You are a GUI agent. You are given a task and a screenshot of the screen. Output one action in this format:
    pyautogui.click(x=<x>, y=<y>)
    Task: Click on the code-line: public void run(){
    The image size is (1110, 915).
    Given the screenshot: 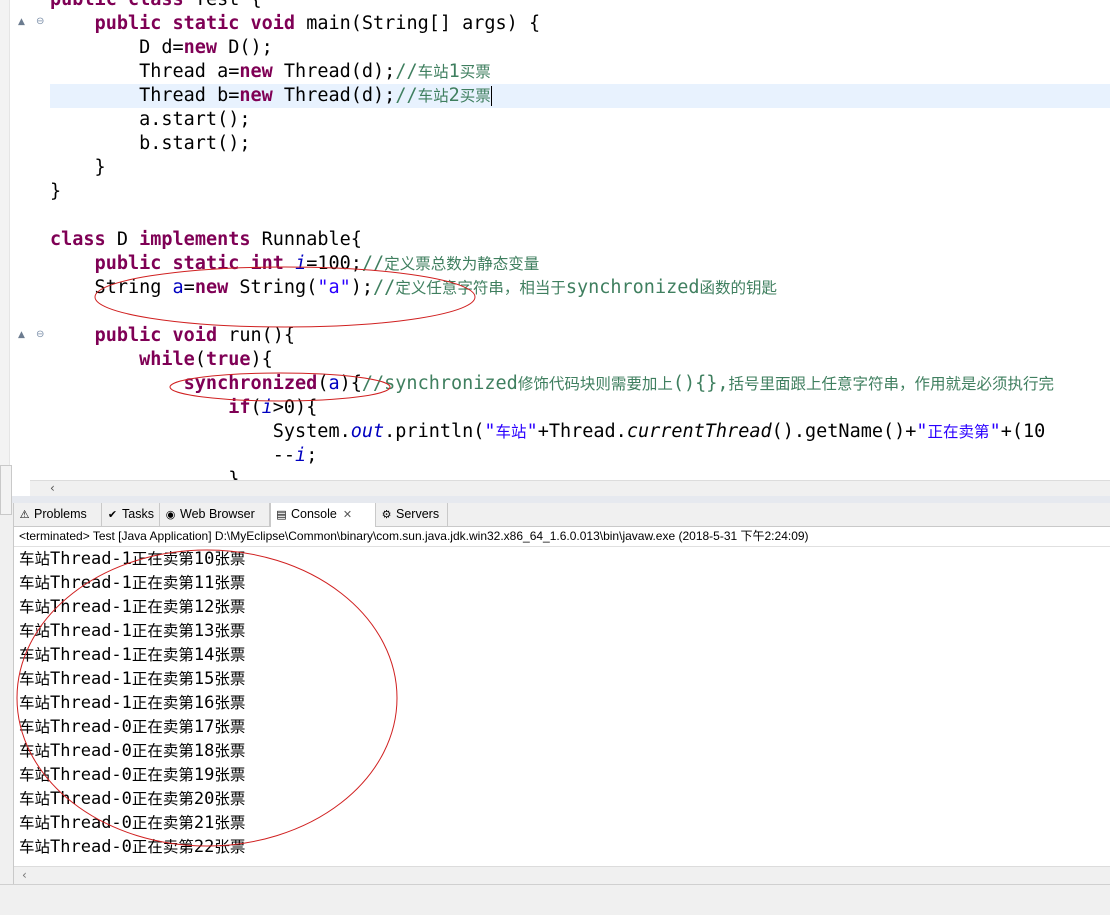 What is the action you would take?
    pyautogui.click(x=580, y=336)
    